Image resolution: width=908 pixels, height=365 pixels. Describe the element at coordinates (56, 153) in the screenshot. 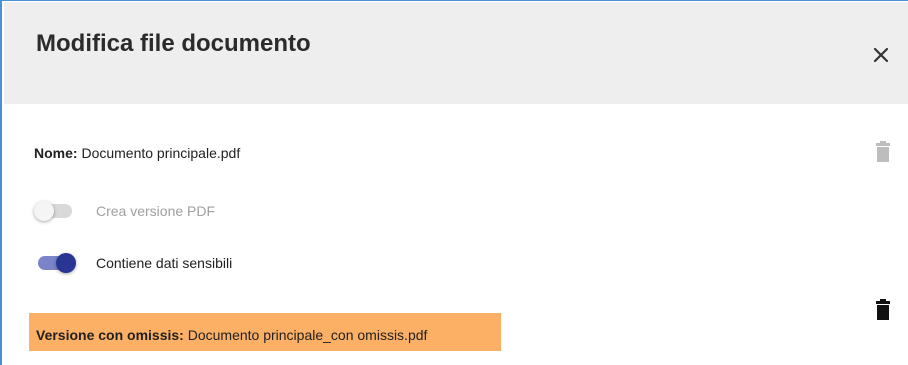

I see `file-name-label: Nome:` at that location.